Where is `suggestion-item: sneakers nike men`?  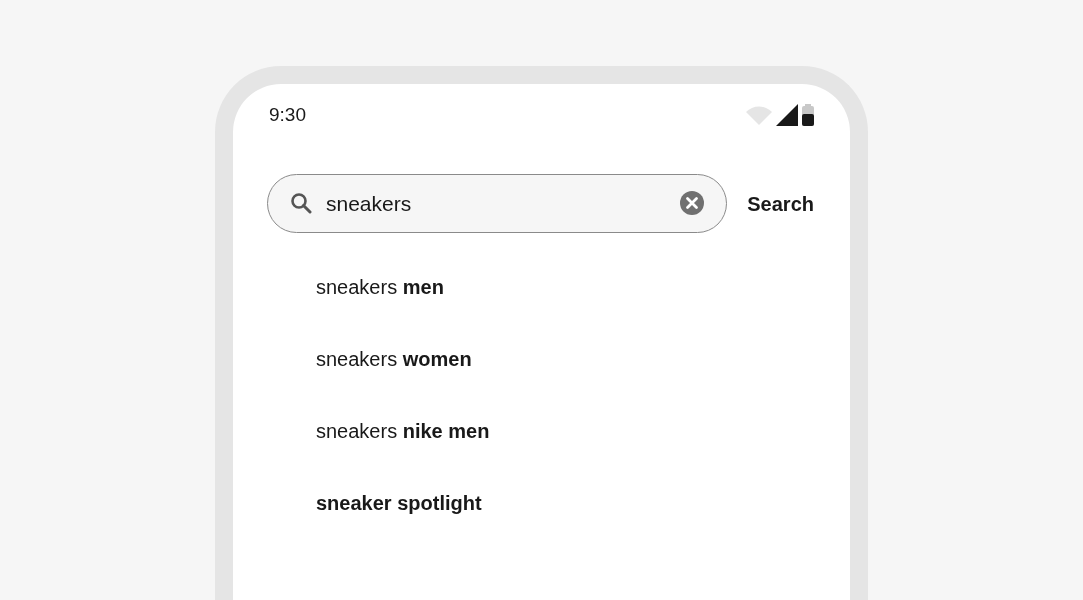
suggestion-item: sneakers nike men is located at coordinates (403, 431).